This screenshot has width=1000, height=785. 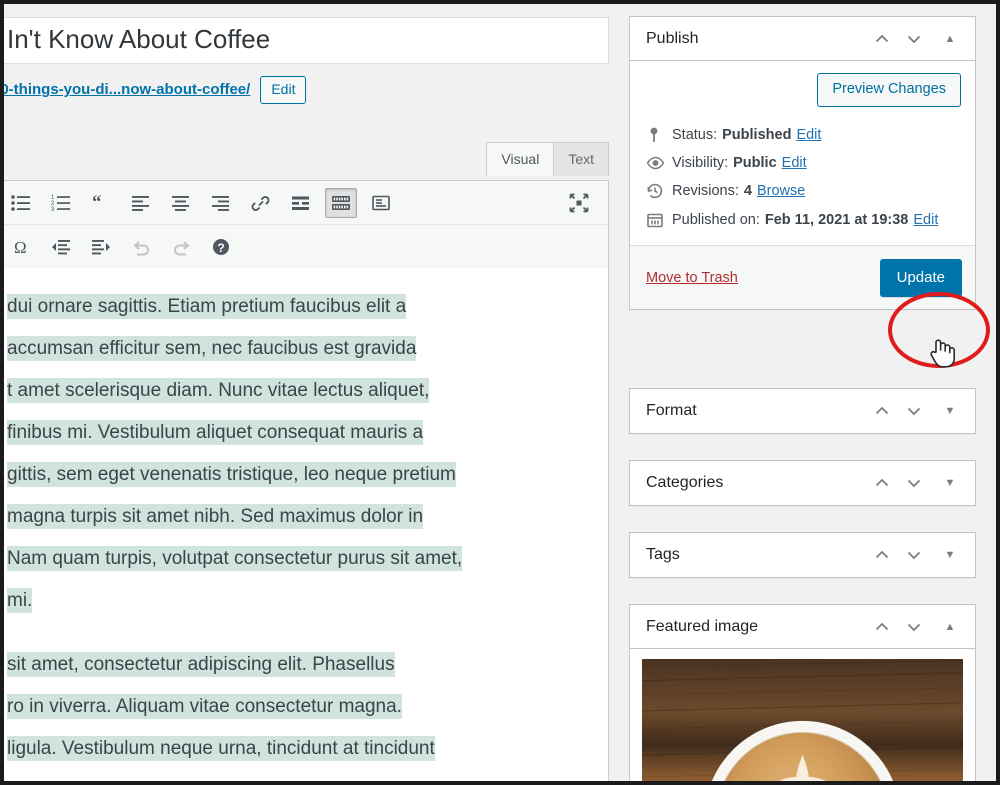 I want to click on keyboard-shortcuts-icon: ?, so click(x=221, y=247).